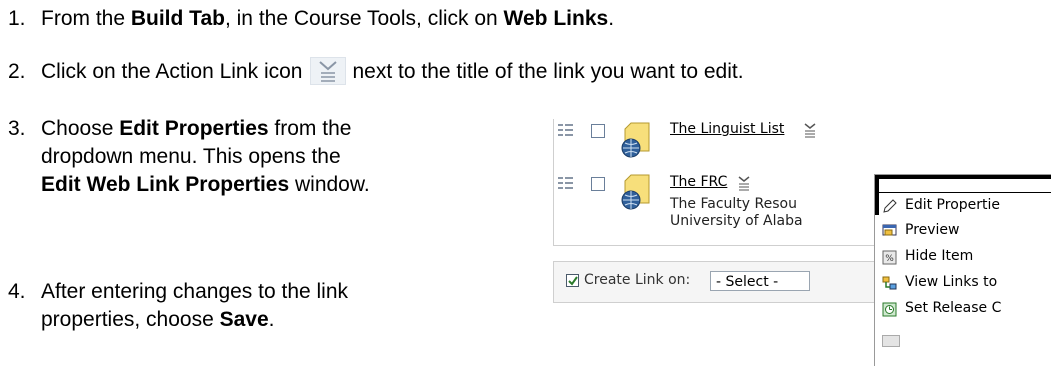 The height and width of the screenshot is (366, 1051). Describe the element at coordinates (890, 230) in the screenshot. I see `preview-icon` at that location.